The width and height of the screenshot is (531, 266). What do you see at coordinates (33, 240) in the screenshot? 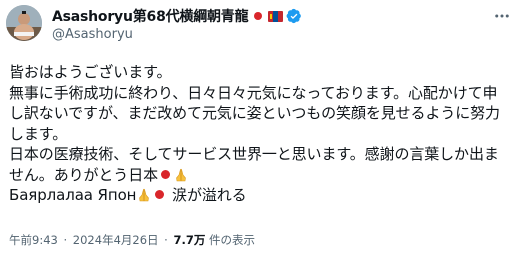
I see `post-time: 午前9:43` at bounding box center [33, 240].